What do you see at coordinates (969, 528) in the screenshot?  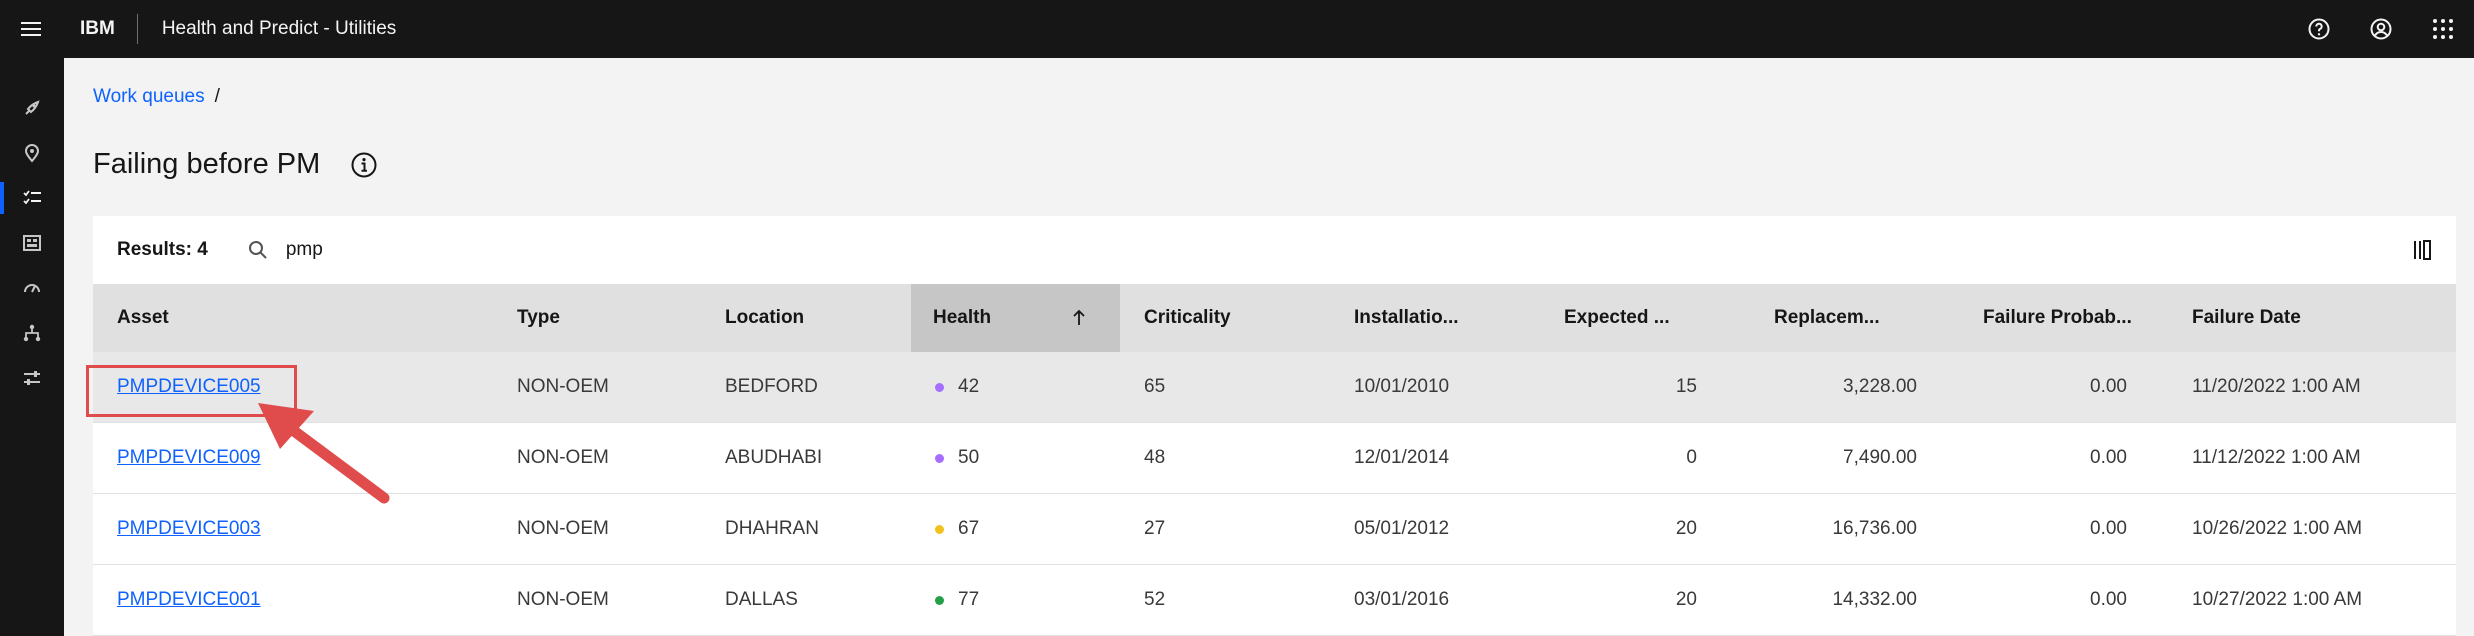 I see `health-value: 67` at bounding box center [969, 528].